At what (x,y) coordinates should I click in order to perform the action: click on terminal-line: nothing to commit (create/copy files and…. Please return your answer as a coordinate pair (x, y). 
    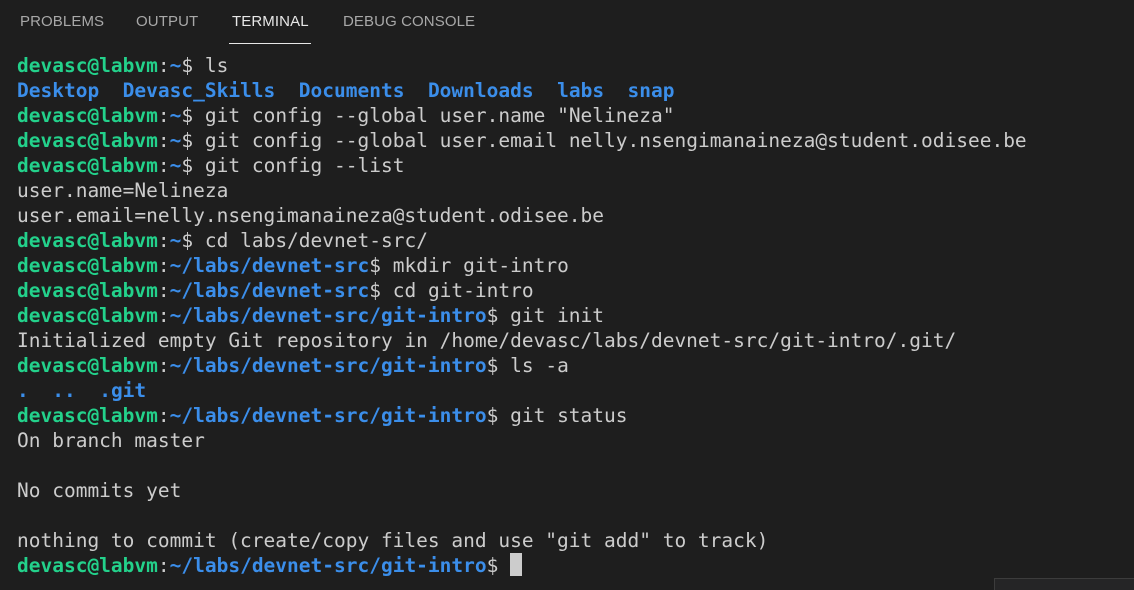
    Looking at the image, I should click on (575, 540).